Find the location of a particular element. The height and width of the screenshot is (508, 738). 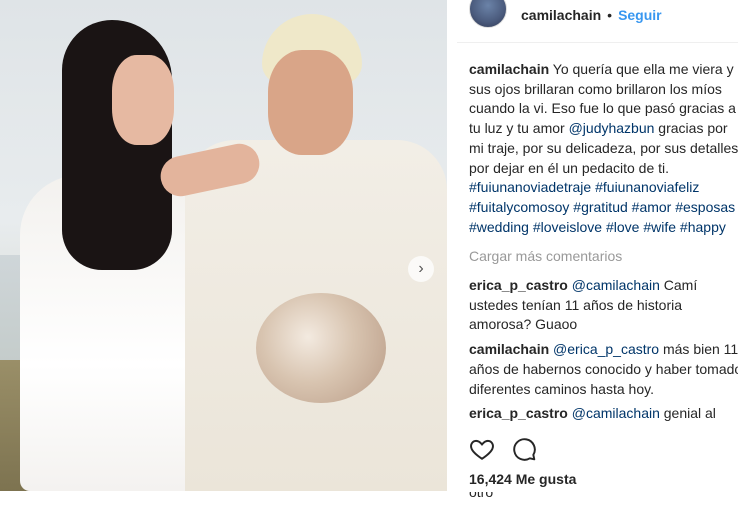

post-header: camilachain • Seguir is located at coordinates (565, 15).